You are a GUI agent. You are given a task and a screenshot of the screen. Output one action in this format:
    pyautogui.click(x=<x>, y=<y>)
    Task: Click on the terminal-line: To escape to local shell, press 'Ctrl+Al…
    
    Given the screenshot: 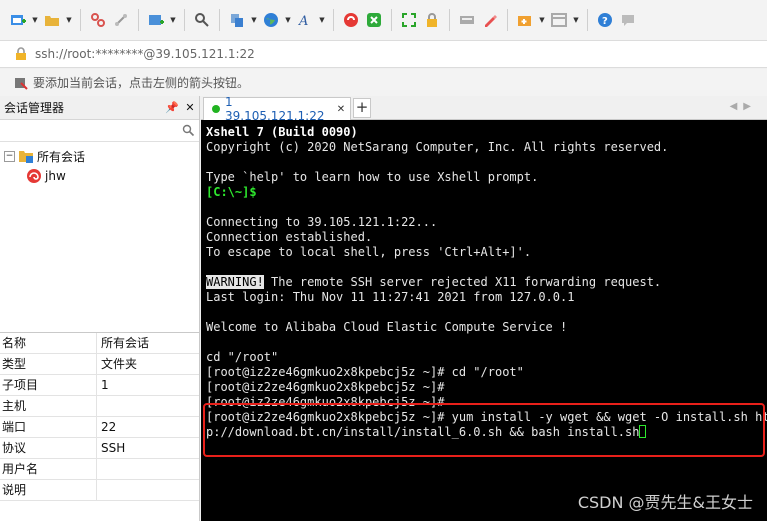 What is the action you would take?
    pyautogui.click(x=369, y=252)
    